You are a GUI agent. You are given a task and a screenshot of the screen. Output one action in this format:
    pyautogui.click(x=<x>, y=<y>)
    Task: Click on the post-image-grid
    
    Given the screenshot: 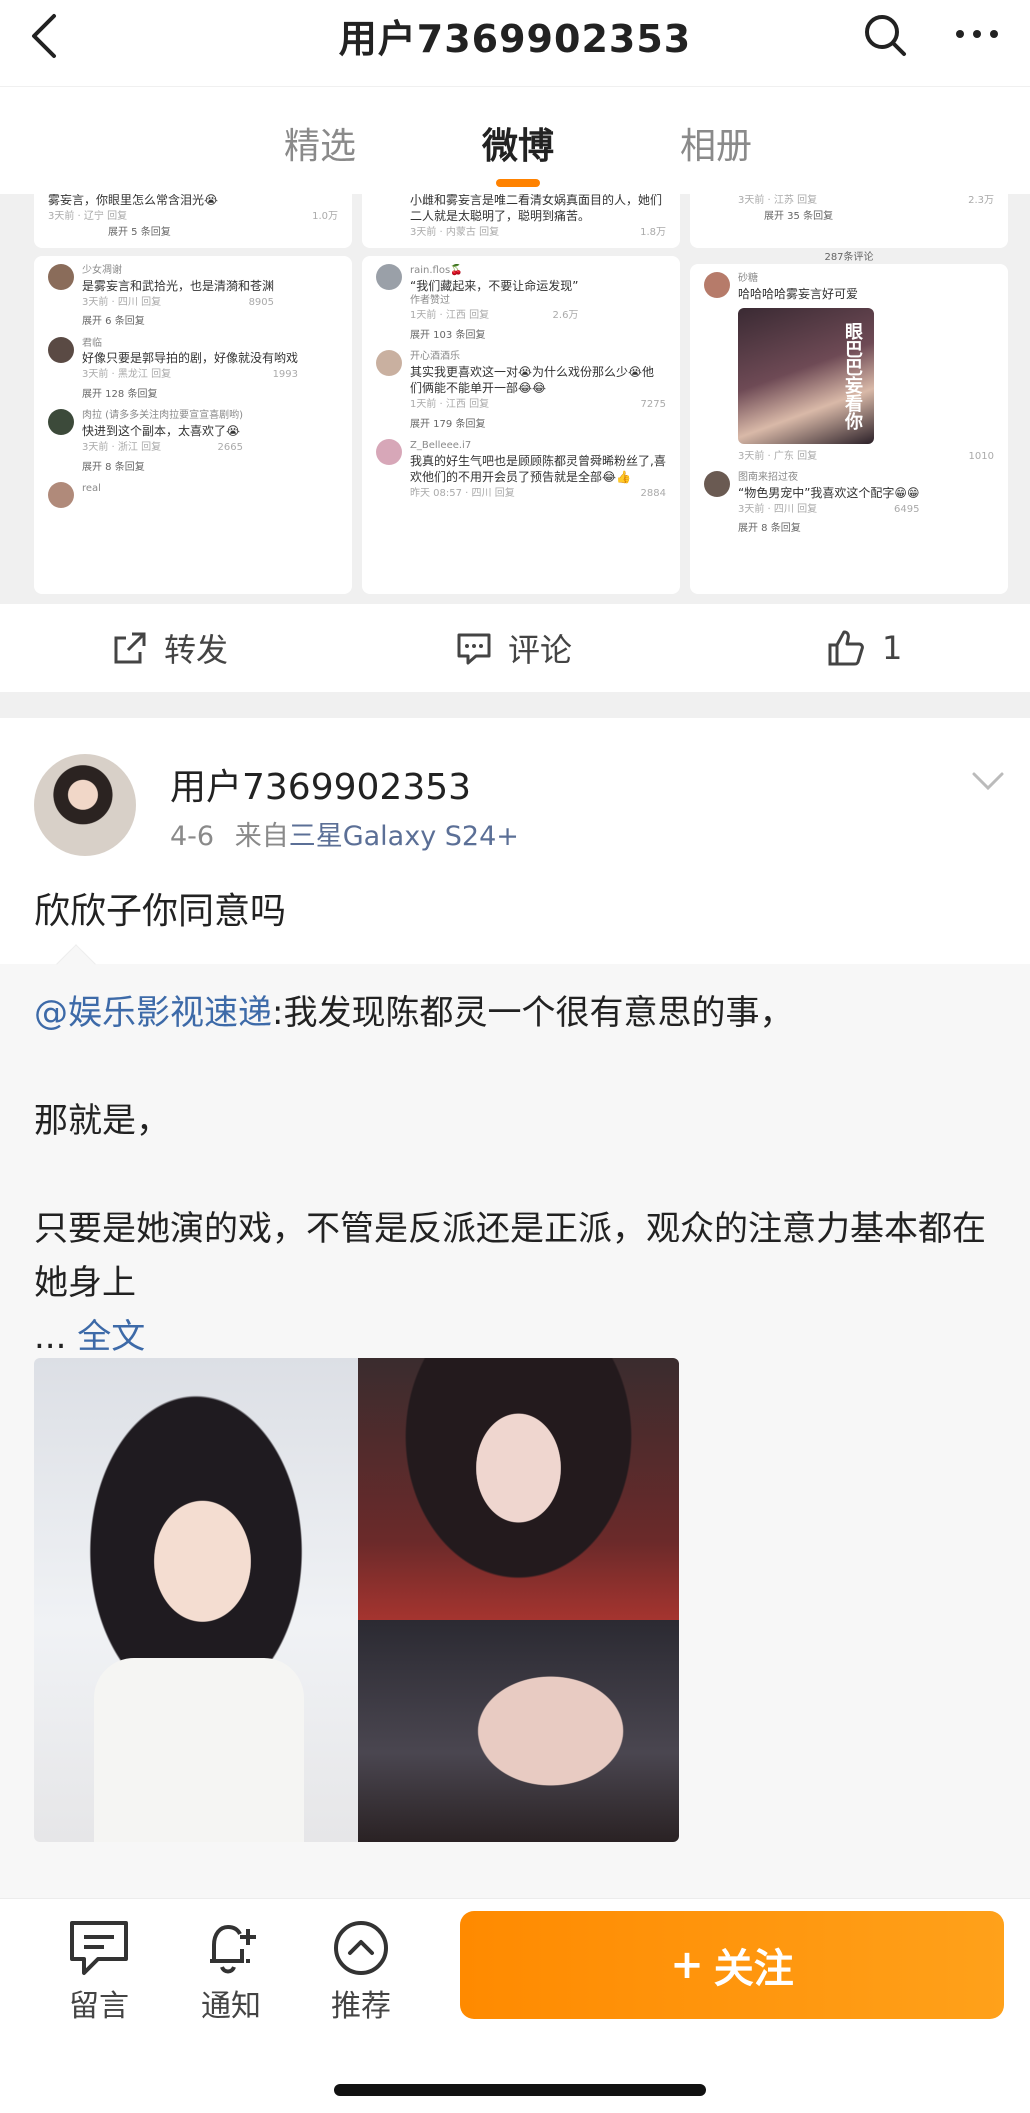 What is the action you would take?
    pyautogui.click(x=356, y=1600)
    